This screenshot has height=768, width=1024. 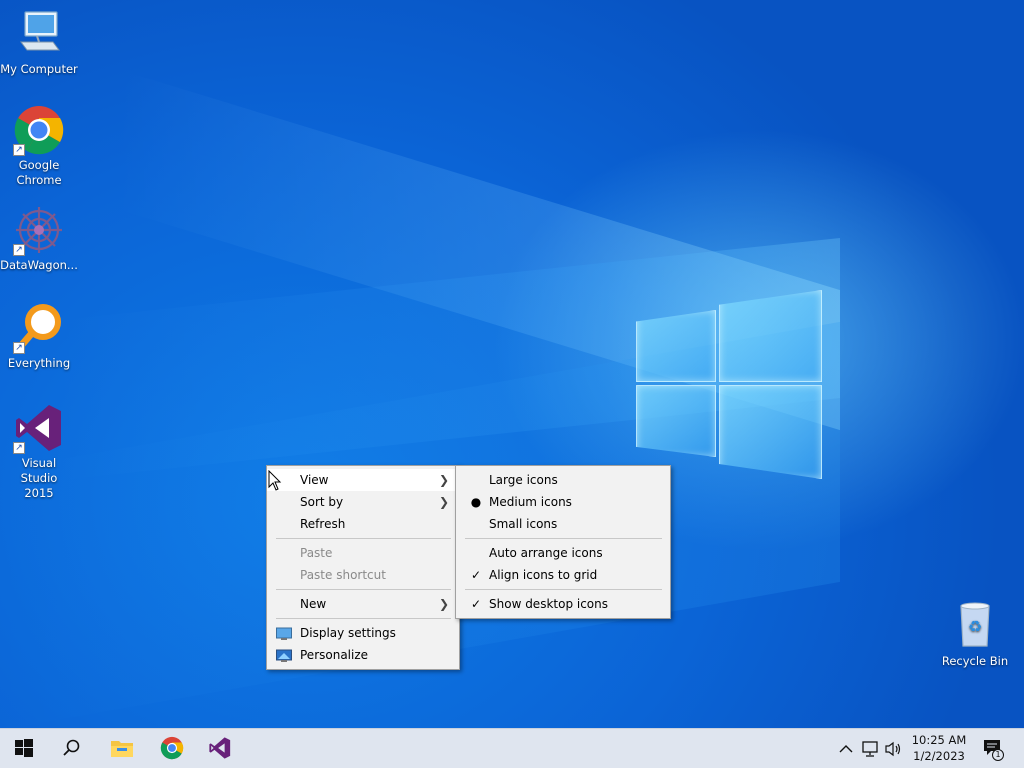 I want to click on visual-studio-icon, so click(x=220, y=749).